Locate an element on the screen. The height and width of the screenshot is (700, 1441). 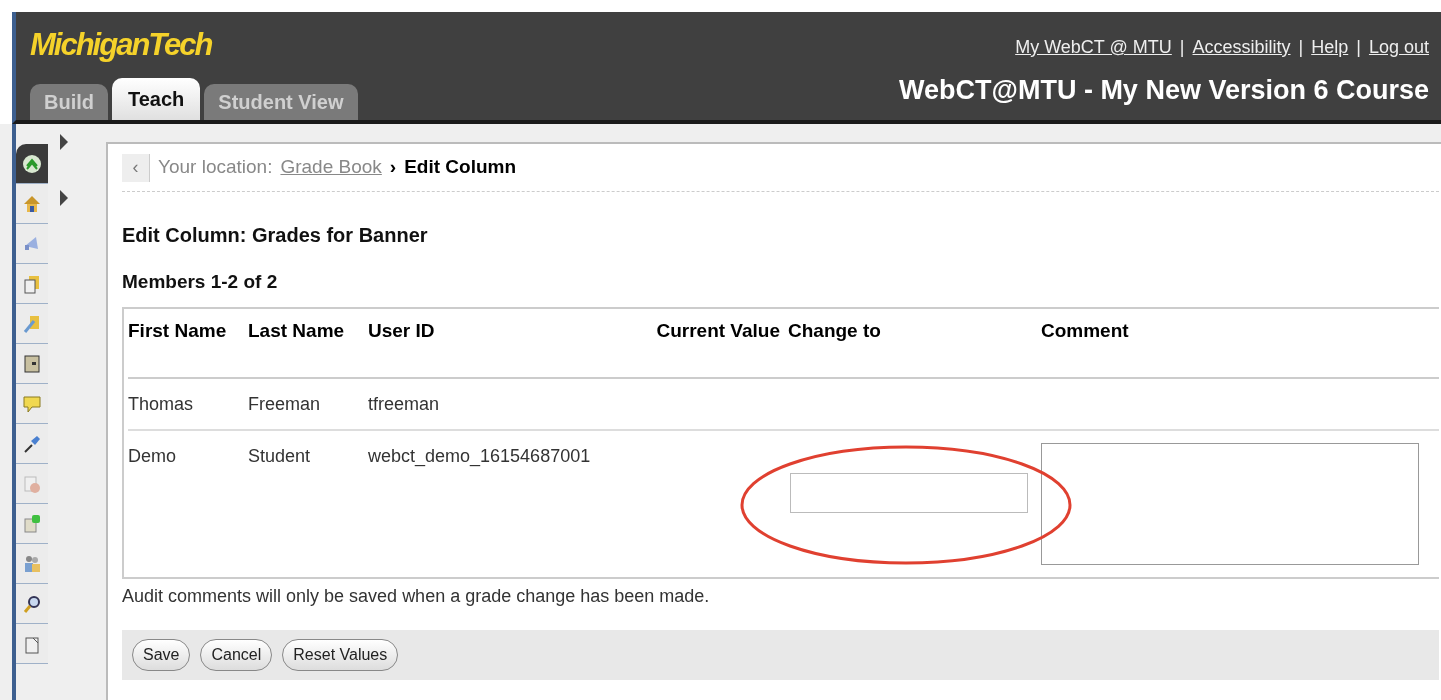
document-plus-icon is located at coordinates (32, 523).